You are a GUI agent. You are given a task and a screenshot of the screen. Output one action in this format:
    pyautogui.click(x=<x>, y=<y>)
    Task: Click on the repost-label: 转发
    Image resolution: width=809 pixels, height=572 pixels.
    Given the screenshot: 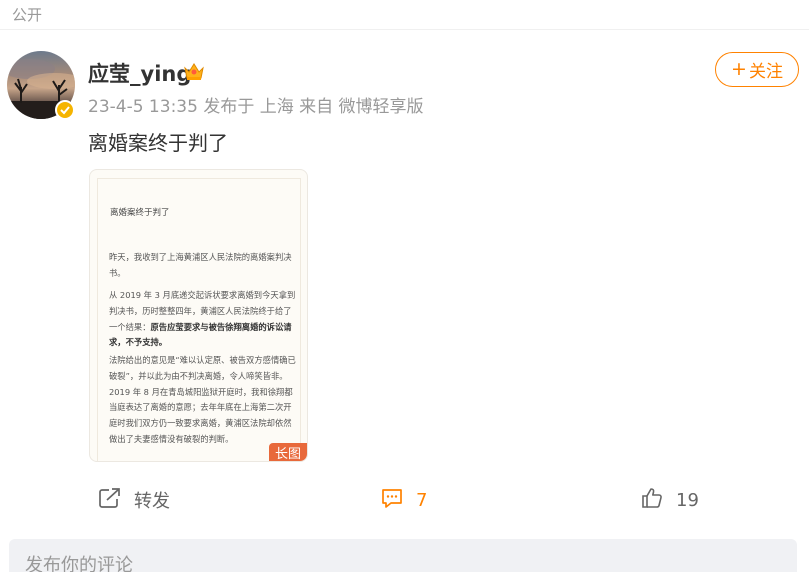 What is the action you would take?
    pyautogui.click(x=152, y=501)
    